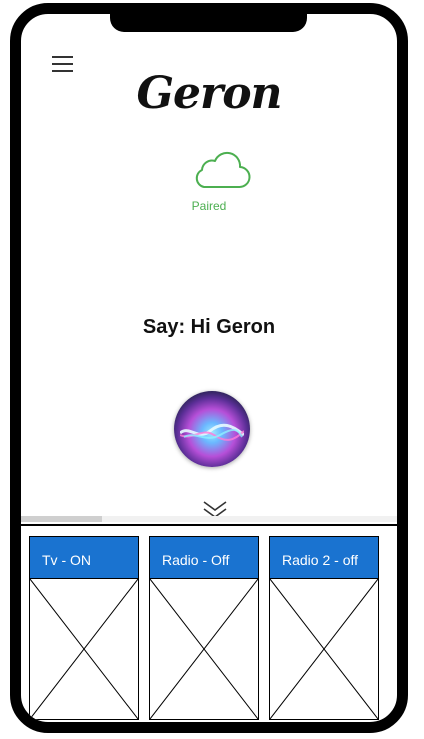  What do you see at coordinates (61, 519) in the screenshot?
I see `scrollbar-thumb` at bounding box center [61, 519].